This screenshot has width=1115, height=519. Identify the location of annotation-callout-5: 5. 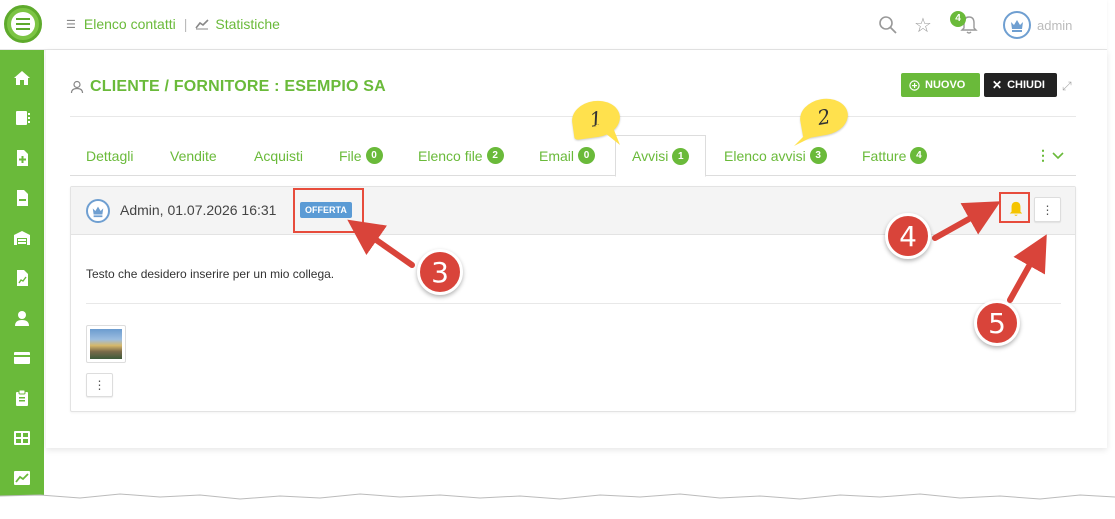
(997, 323).